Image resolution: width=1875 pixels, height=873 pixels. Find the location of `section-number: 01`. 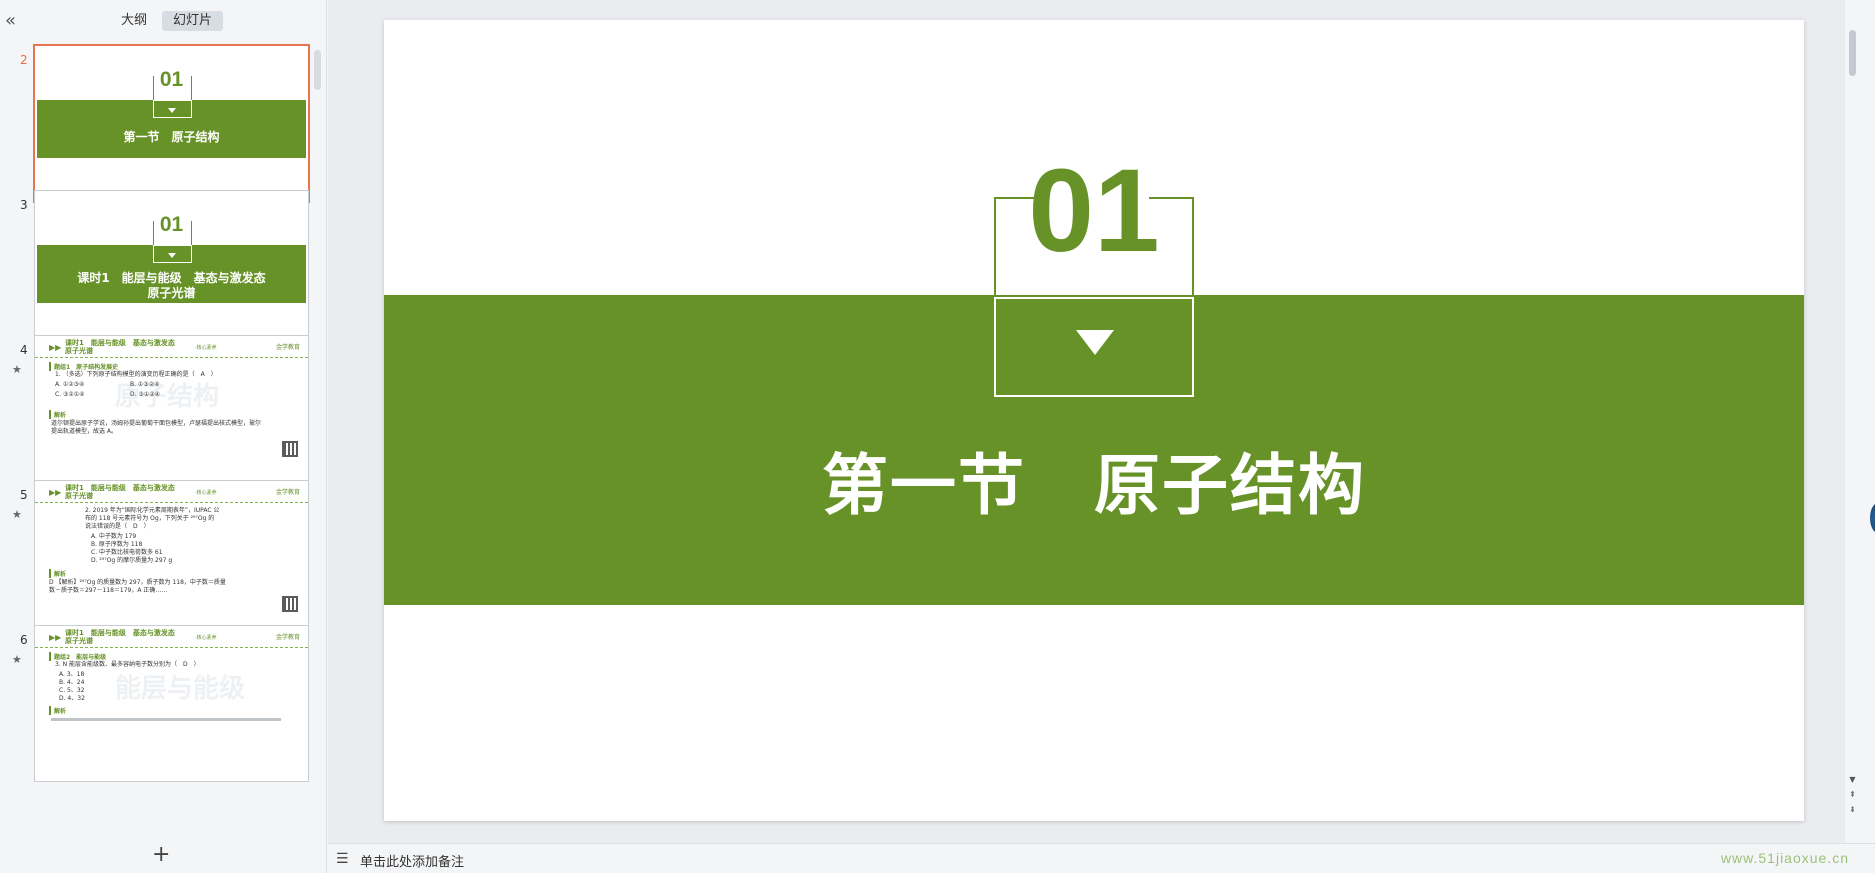

section-number: 01 is located at coordinates (1094, 211).